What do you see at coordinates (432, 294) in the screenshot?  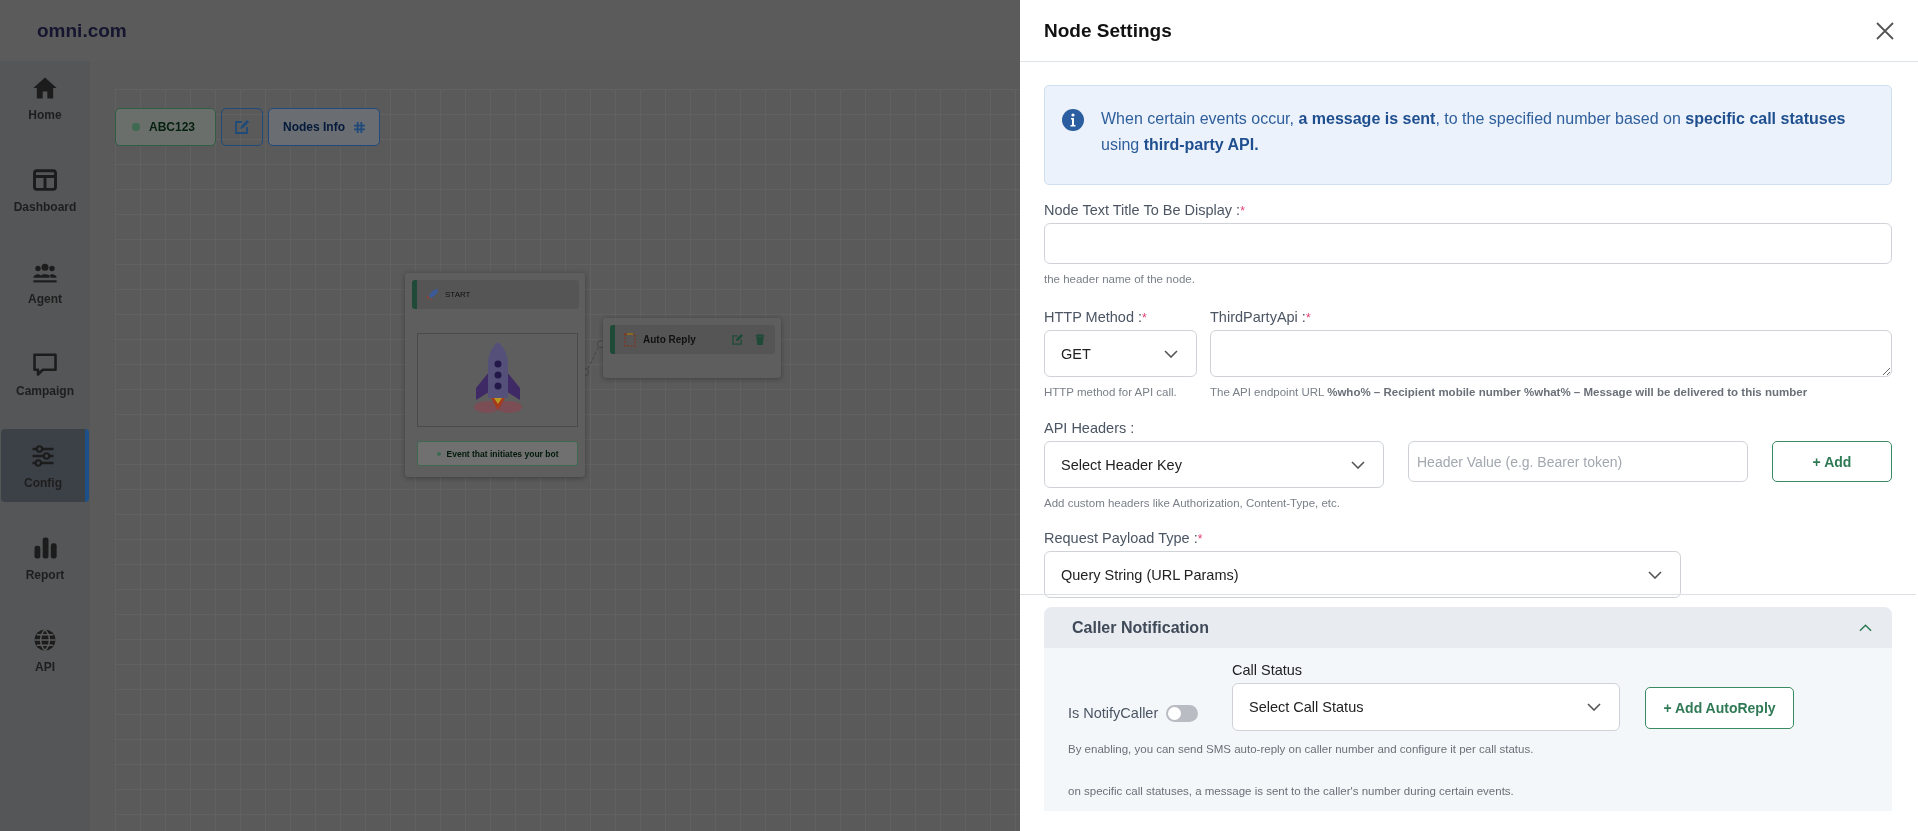 I see `rocket-icon` at bounding box center [432, 294].